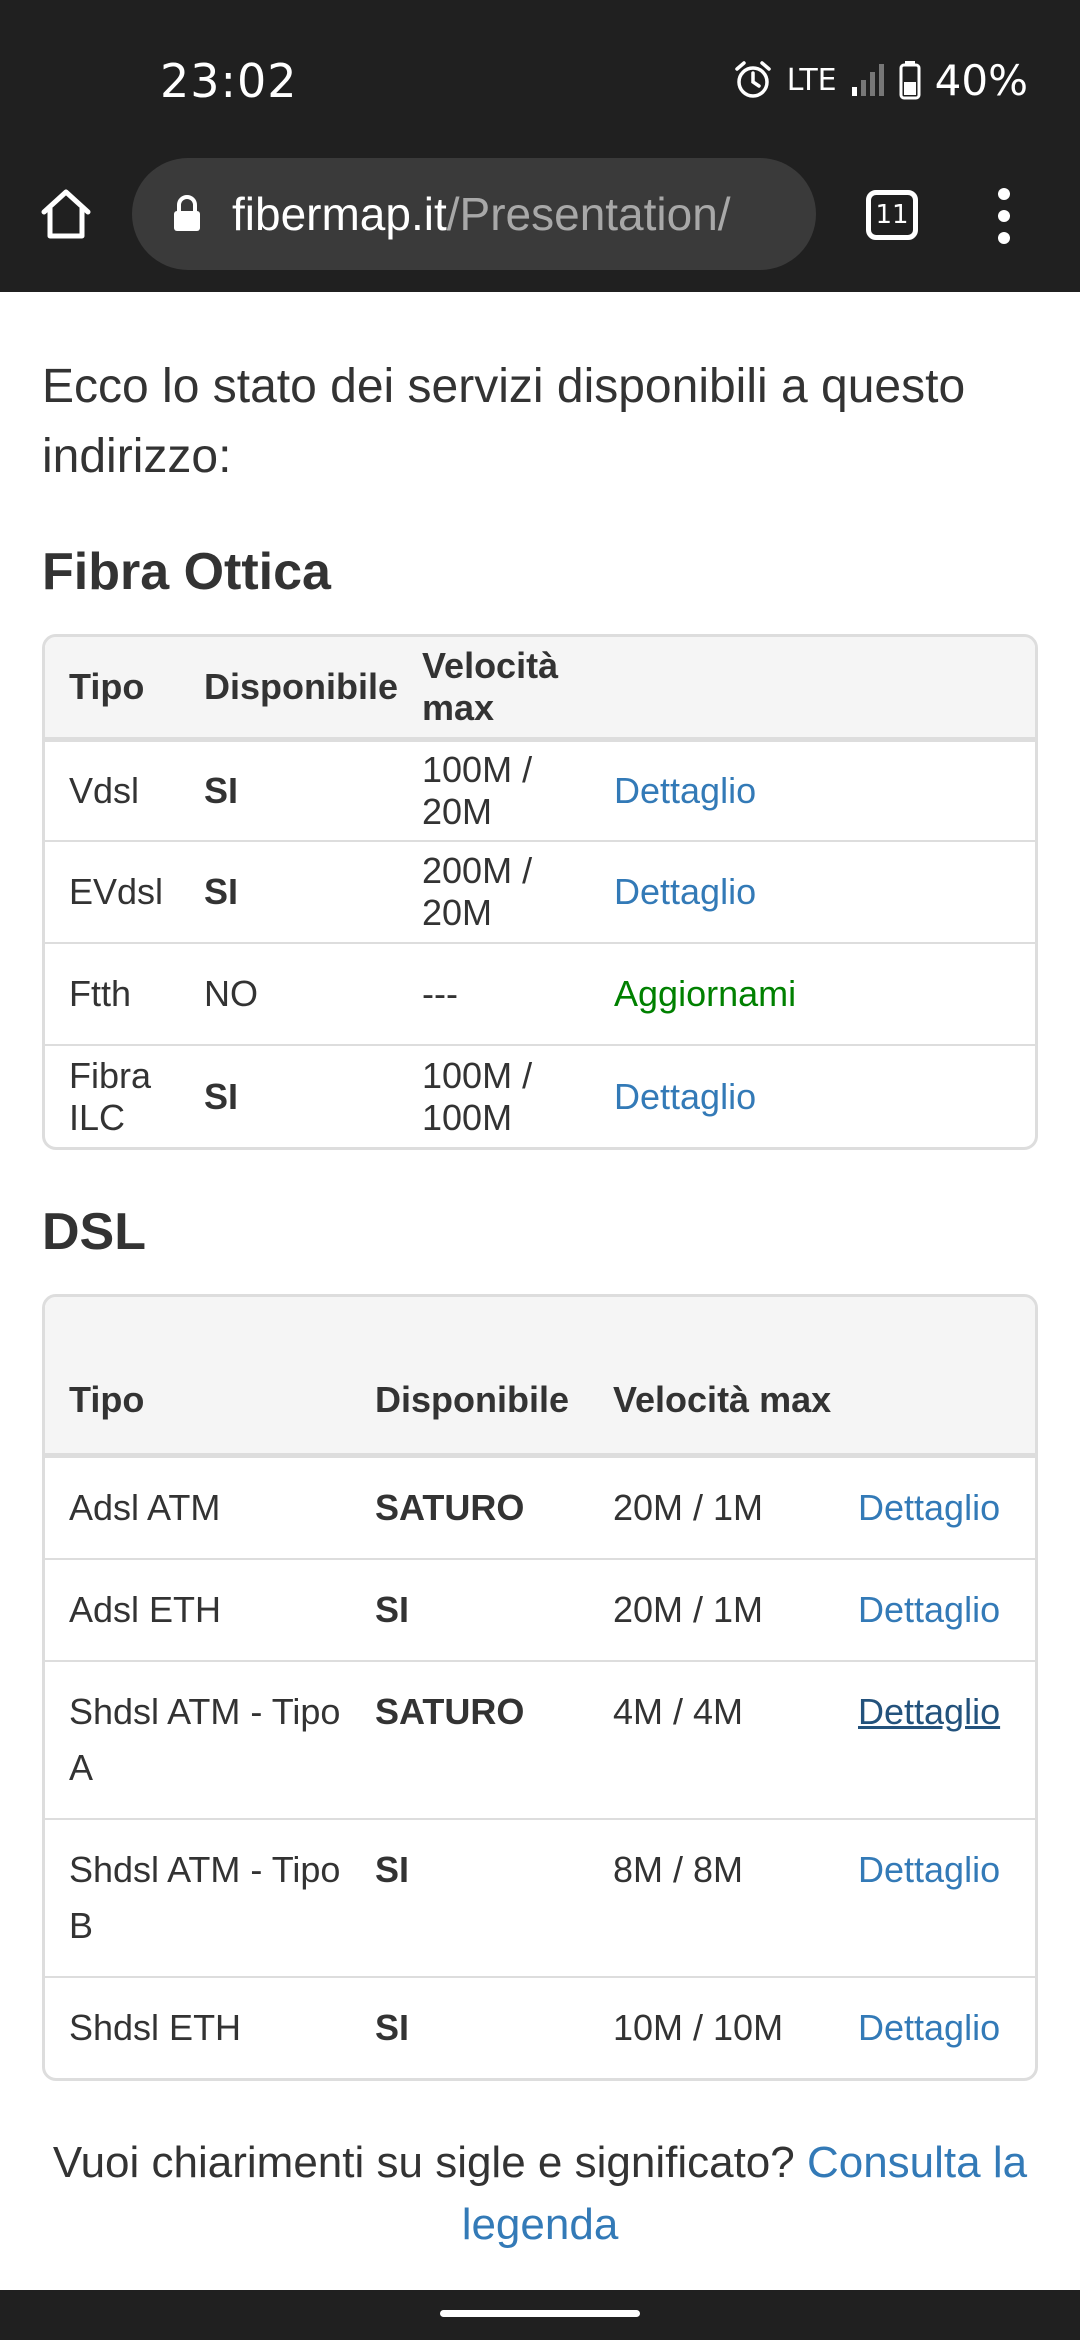 The image size is (1080, 2340). What do you see at coordinates (339, 214) in the screenshot?
I see `url-domain: fibermap.it` at bounding box center [339, 214].